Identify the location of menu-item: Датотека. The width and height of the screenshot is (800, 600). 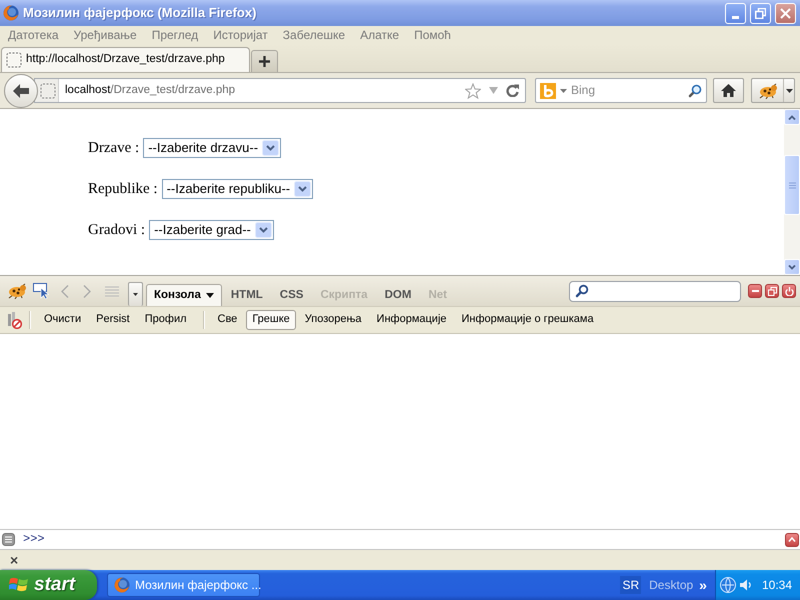
(33, 35).